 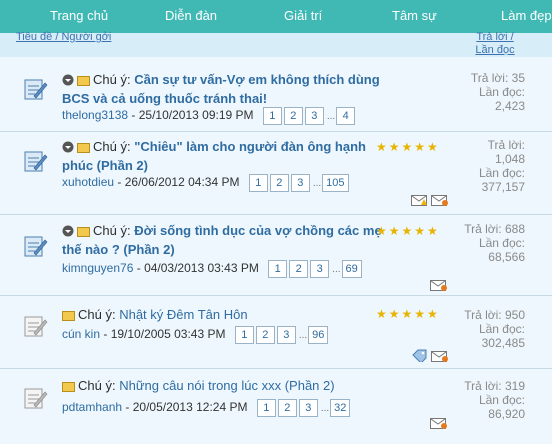 I want to click on thread-author: pdtamhanh, so click(x=92, y=407).